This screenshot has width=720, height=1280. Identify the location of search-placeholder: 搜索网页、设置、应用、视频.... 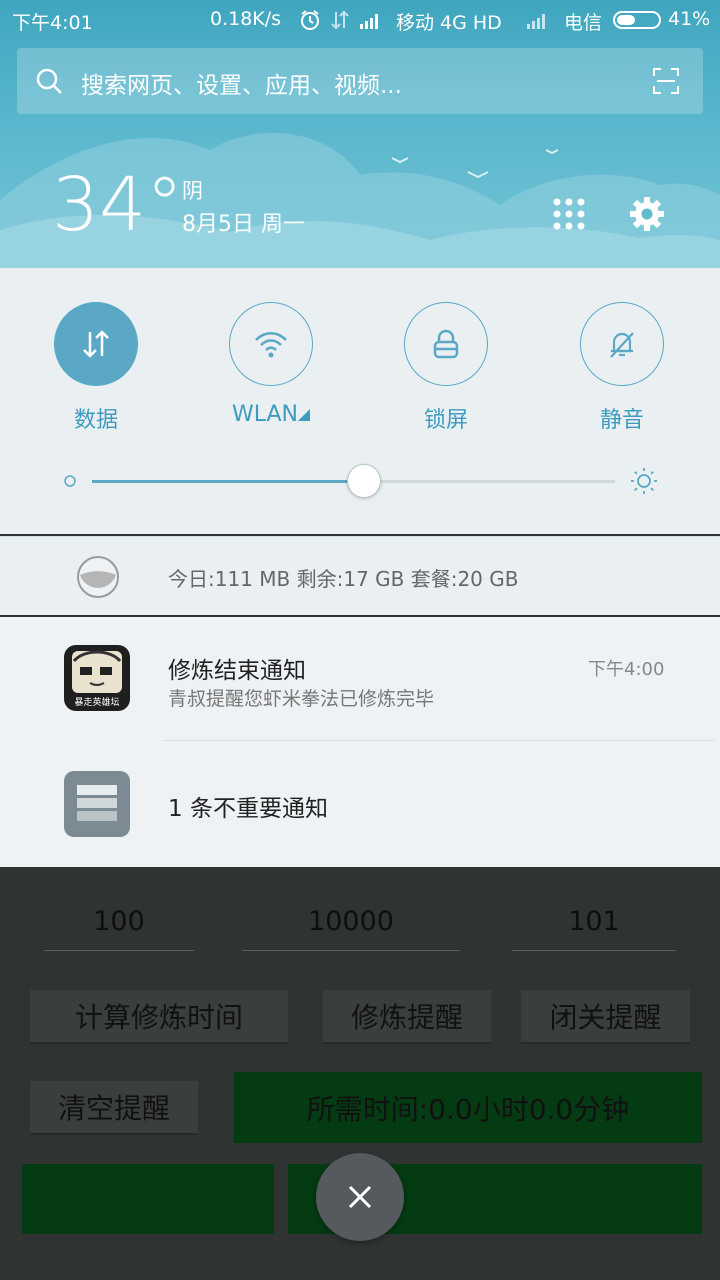
(241, 86).